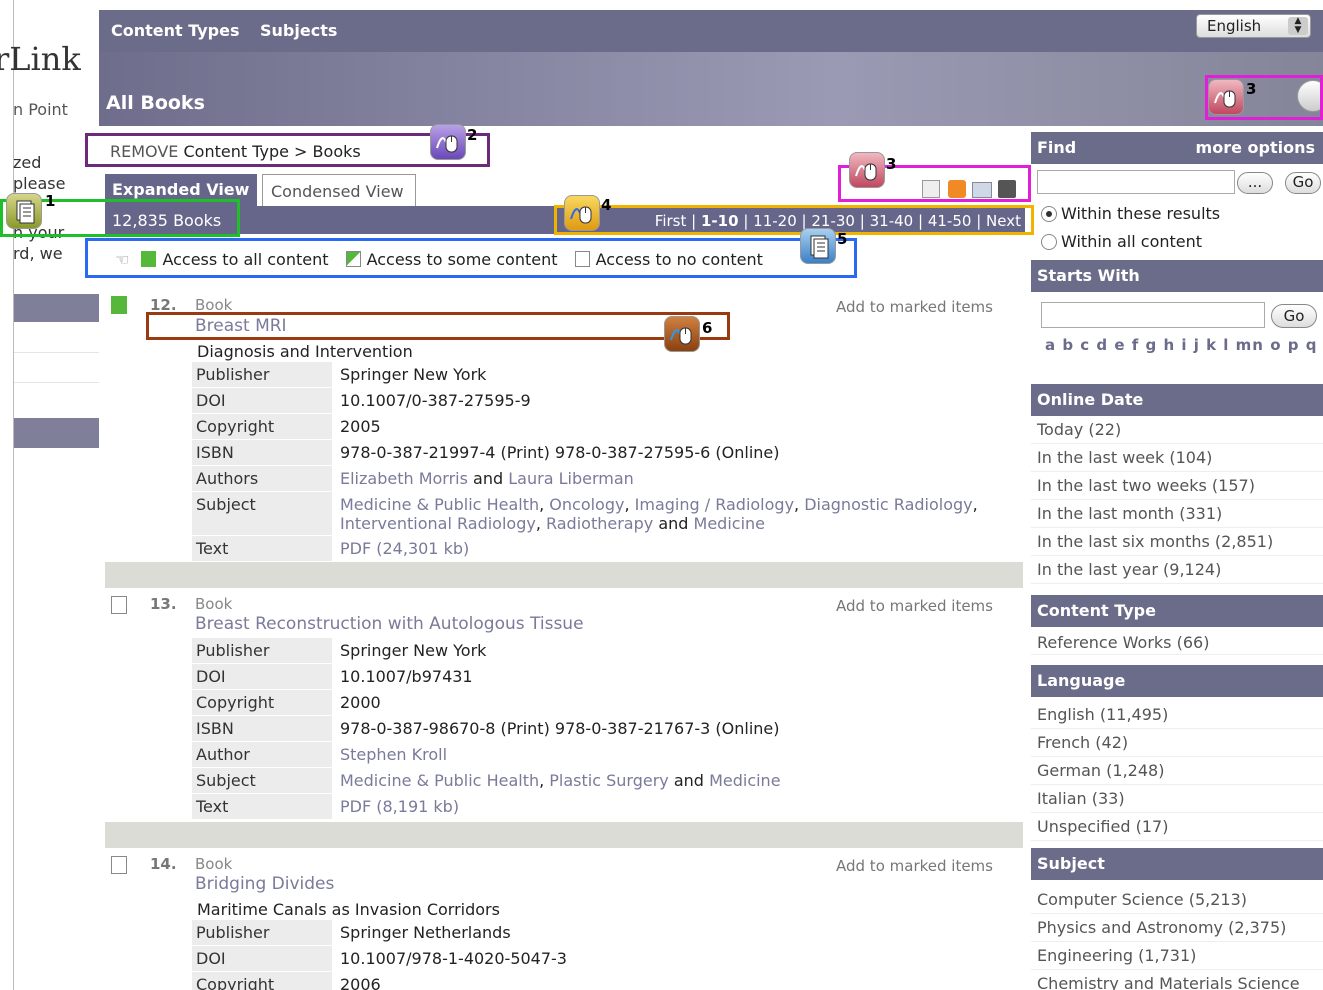 This screenshot has height=990, width=1323. What do you see at coordinates (262, 651) in the screenshot?
I see `meta-label: Publisher` at bounding box center [262, 651].